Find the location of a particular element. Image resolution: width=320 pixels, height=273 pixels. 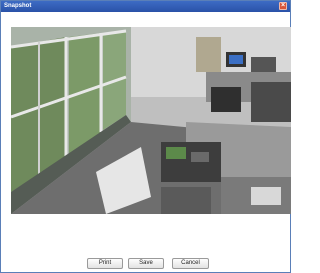

save-button: Save is located at coordinates (146, 263).